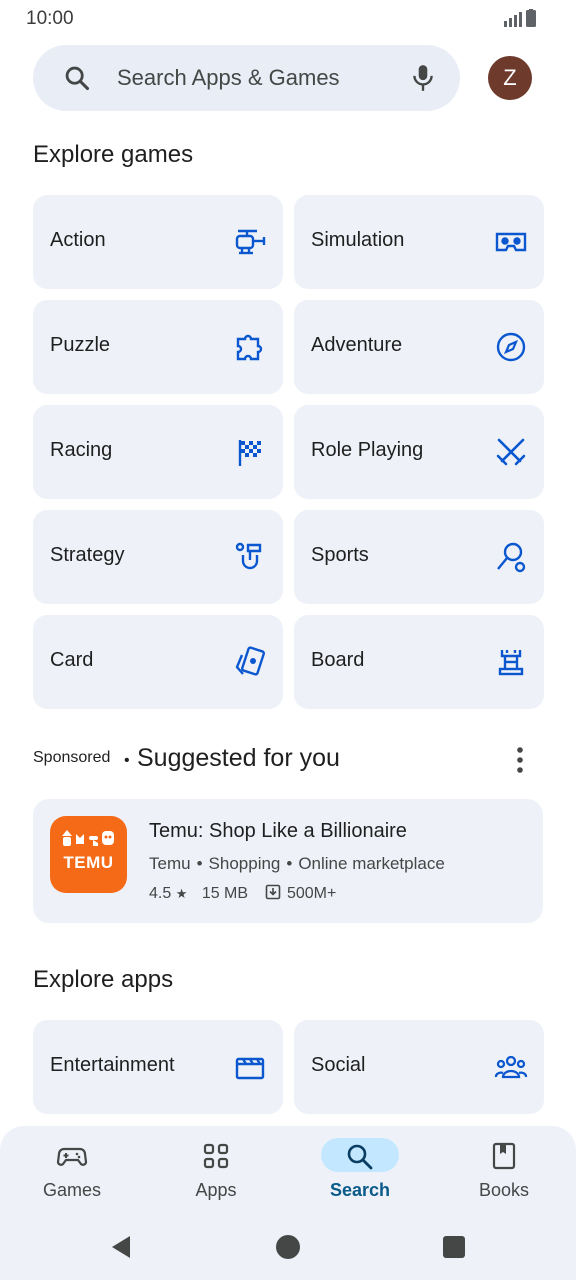 The image size is (576, 1280). I want to click on category-label: Action, so click(78, 240).